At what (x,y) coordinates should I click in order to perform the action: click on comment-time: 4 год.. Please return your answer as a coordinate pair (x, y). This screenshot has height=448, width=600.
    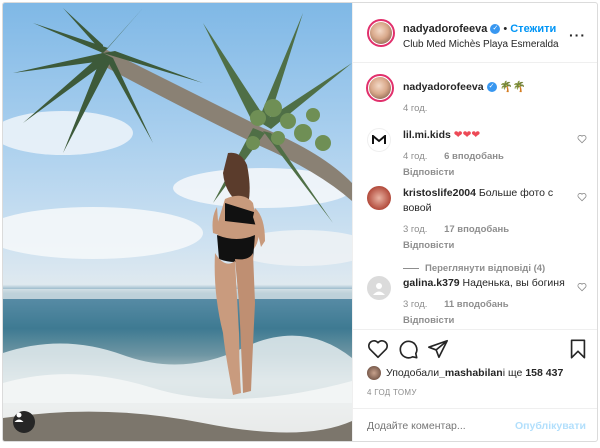
    Looking at the image, I should click on (415, 156).